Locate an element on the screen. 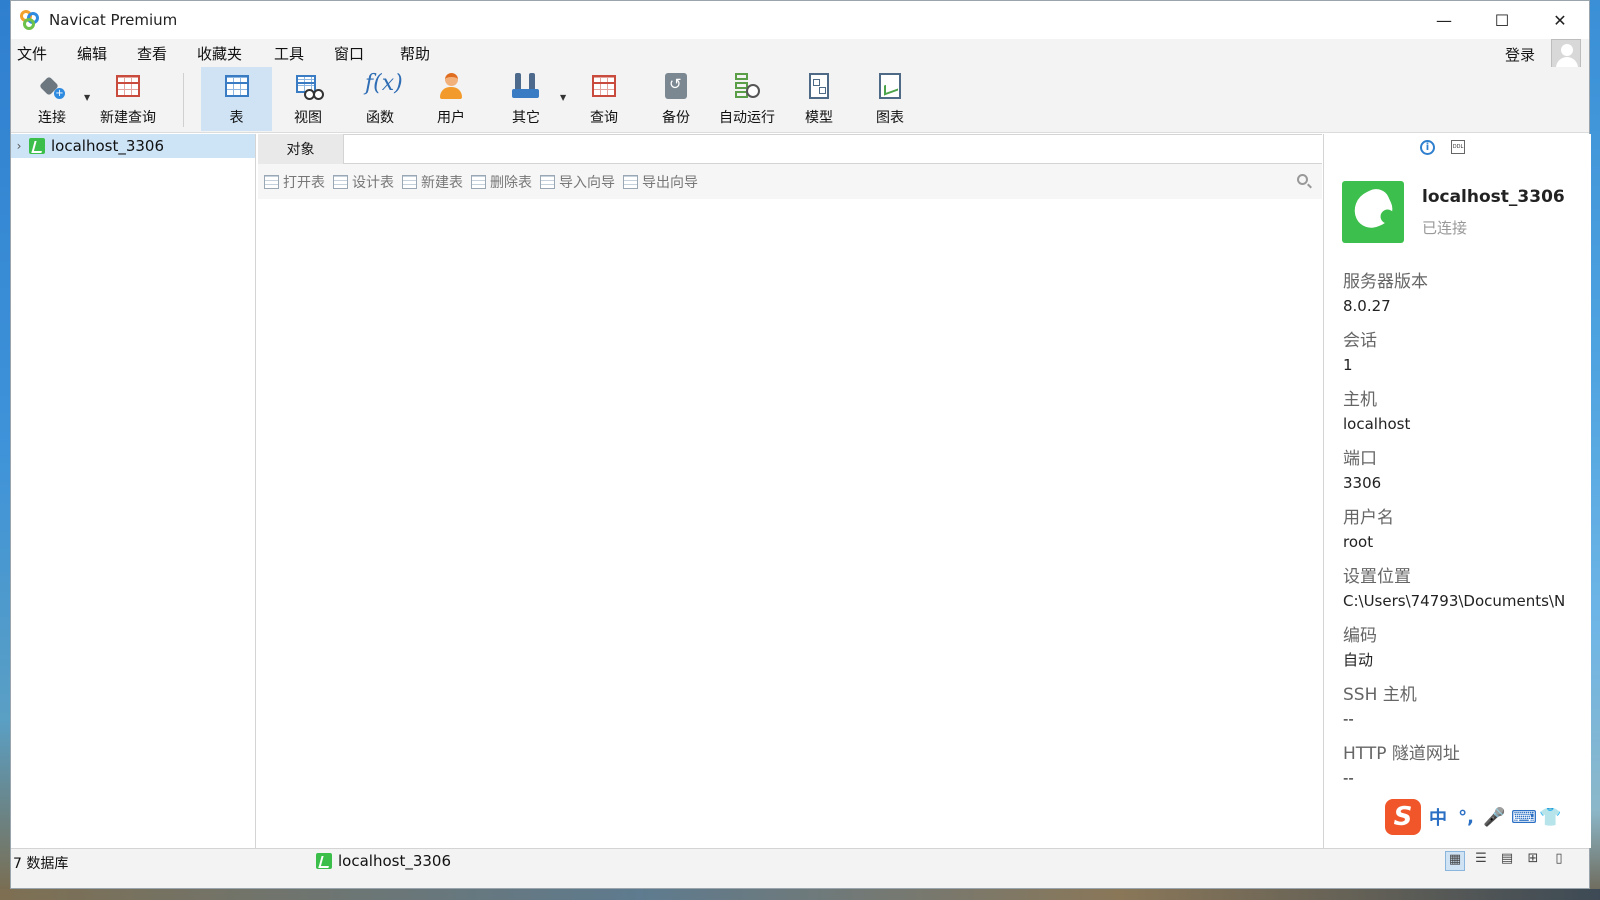 The width and height of the screenshot is (1600, 900). menu-window: 窗口 is located at coordinates (362, 53).